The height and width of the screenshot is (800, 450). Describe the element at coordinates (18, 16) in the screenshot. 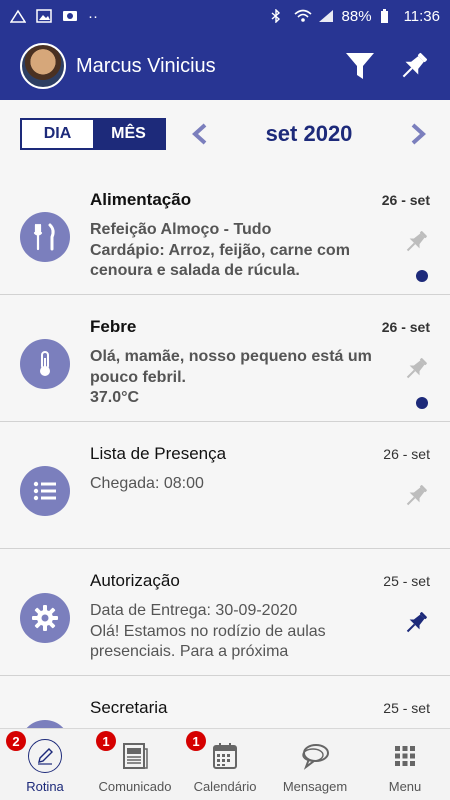

I see `notification-icon` at that location.